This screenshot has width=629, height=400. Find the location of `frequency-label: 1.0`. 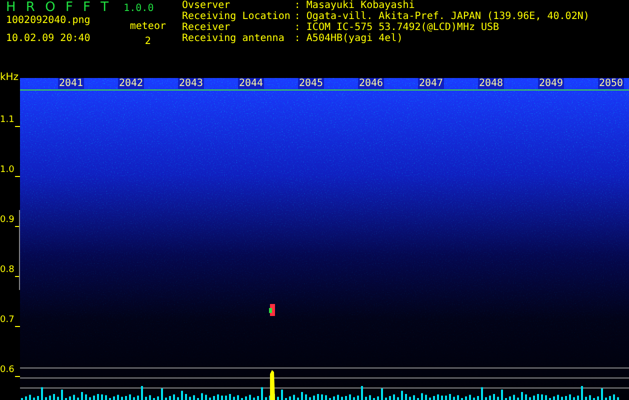

frequency-label: 1.0 is located at coordinates (7, 170).